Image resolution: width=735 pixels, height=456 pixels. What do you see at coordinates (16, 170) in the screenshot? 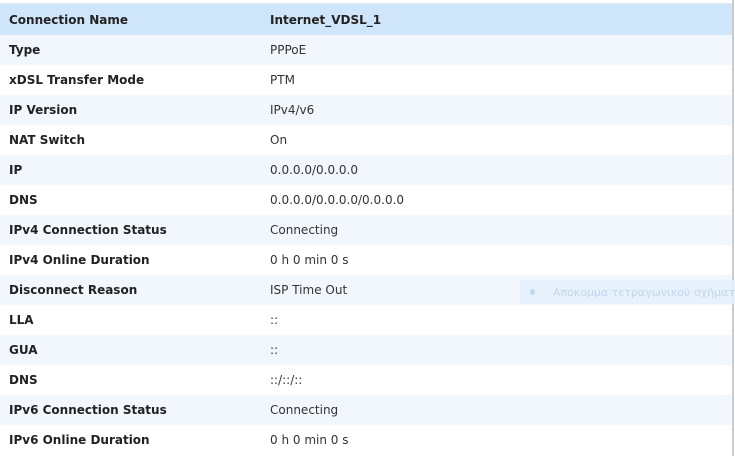
I see `row-label: IP` at bounding box center [16, 170].